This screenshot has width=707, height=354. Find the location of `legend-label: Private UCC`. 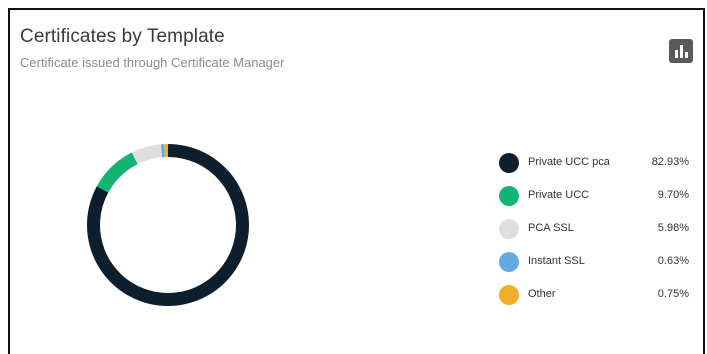

legend-label: Private UCC is located at coordinates (559, 195).